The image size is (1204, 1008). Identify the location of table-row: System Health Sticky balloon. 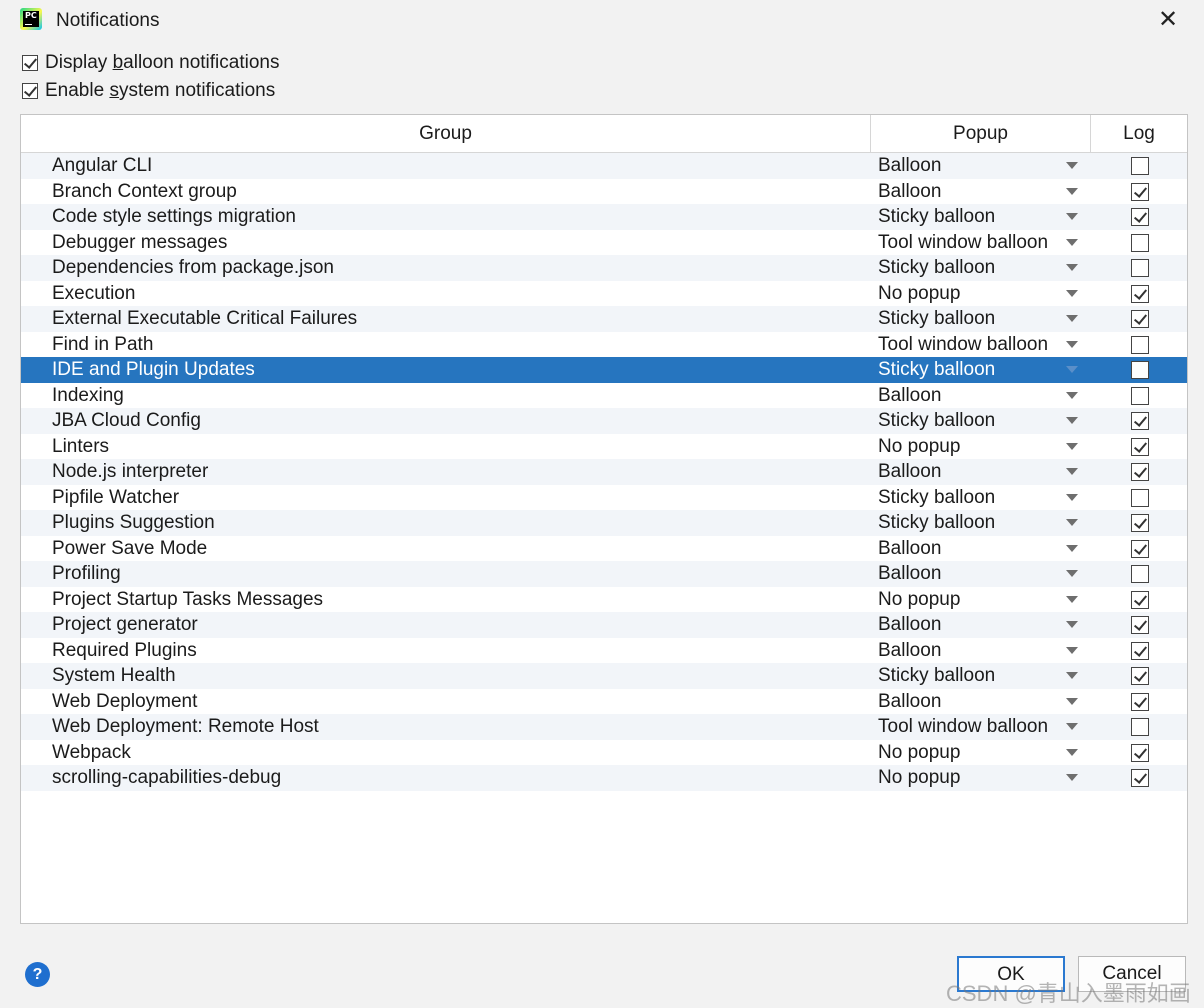
(604, 676).